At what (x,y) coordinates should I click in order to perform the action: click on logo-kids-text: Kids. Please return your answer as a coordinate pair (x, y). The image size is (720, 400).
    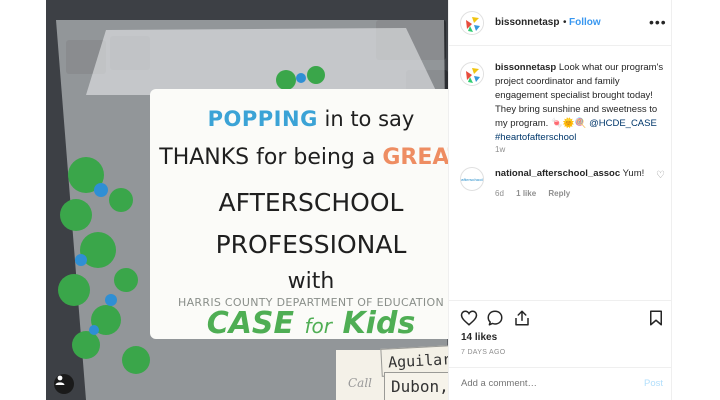
    Looking at the image, I should click on (379, 323).